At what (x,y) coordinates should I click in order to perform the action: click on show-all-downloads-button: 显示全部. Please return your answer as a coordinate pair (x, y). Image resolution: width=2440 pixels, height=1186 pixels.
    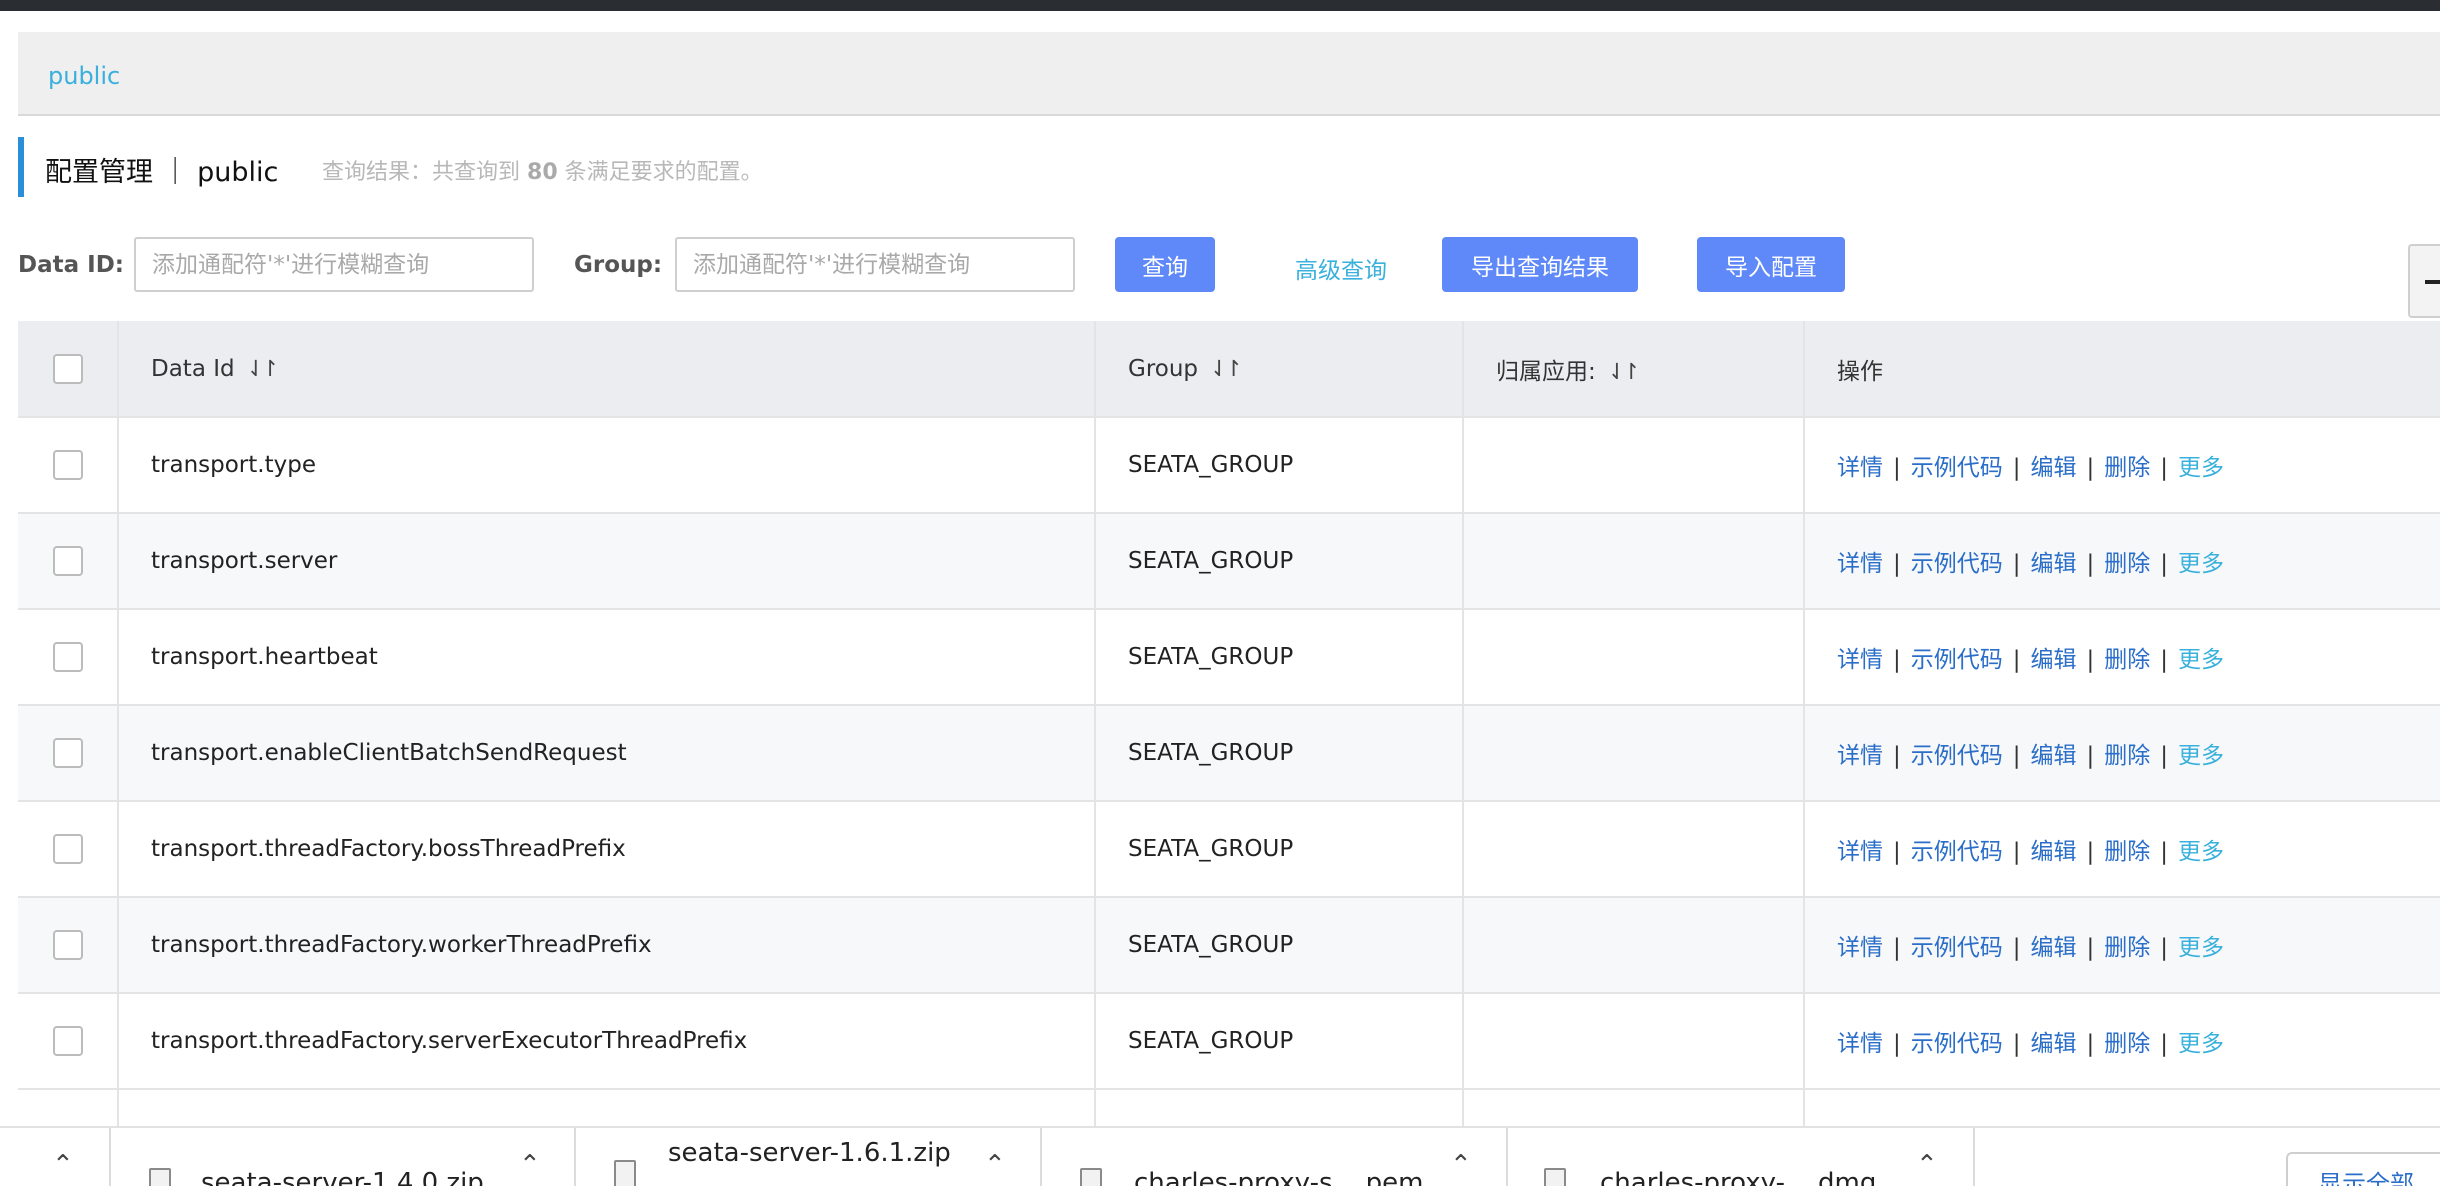
    Looking at the image, I should click on (2363, 1169).